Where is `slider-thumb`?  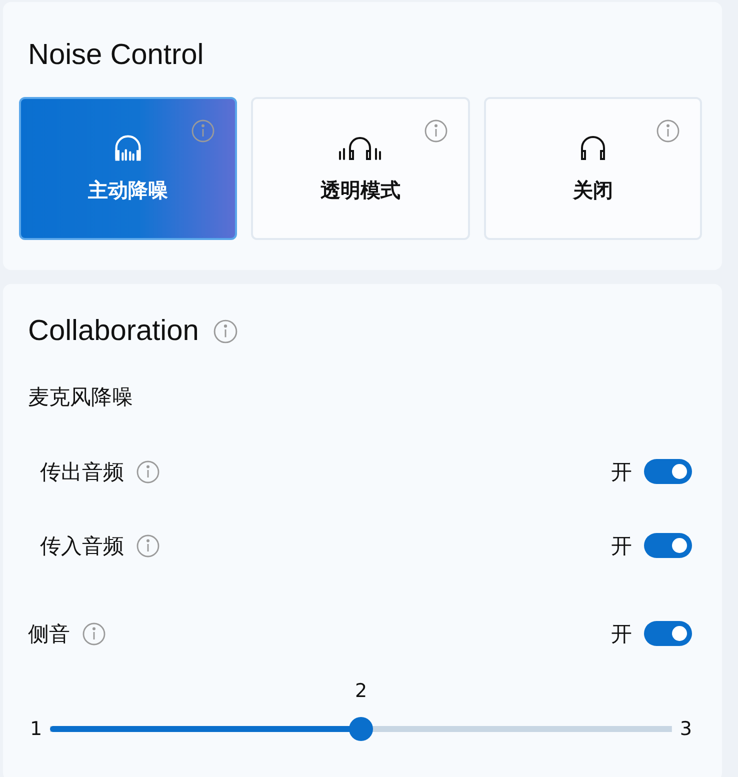 slider-thumb is located at coordinates (361, 728).